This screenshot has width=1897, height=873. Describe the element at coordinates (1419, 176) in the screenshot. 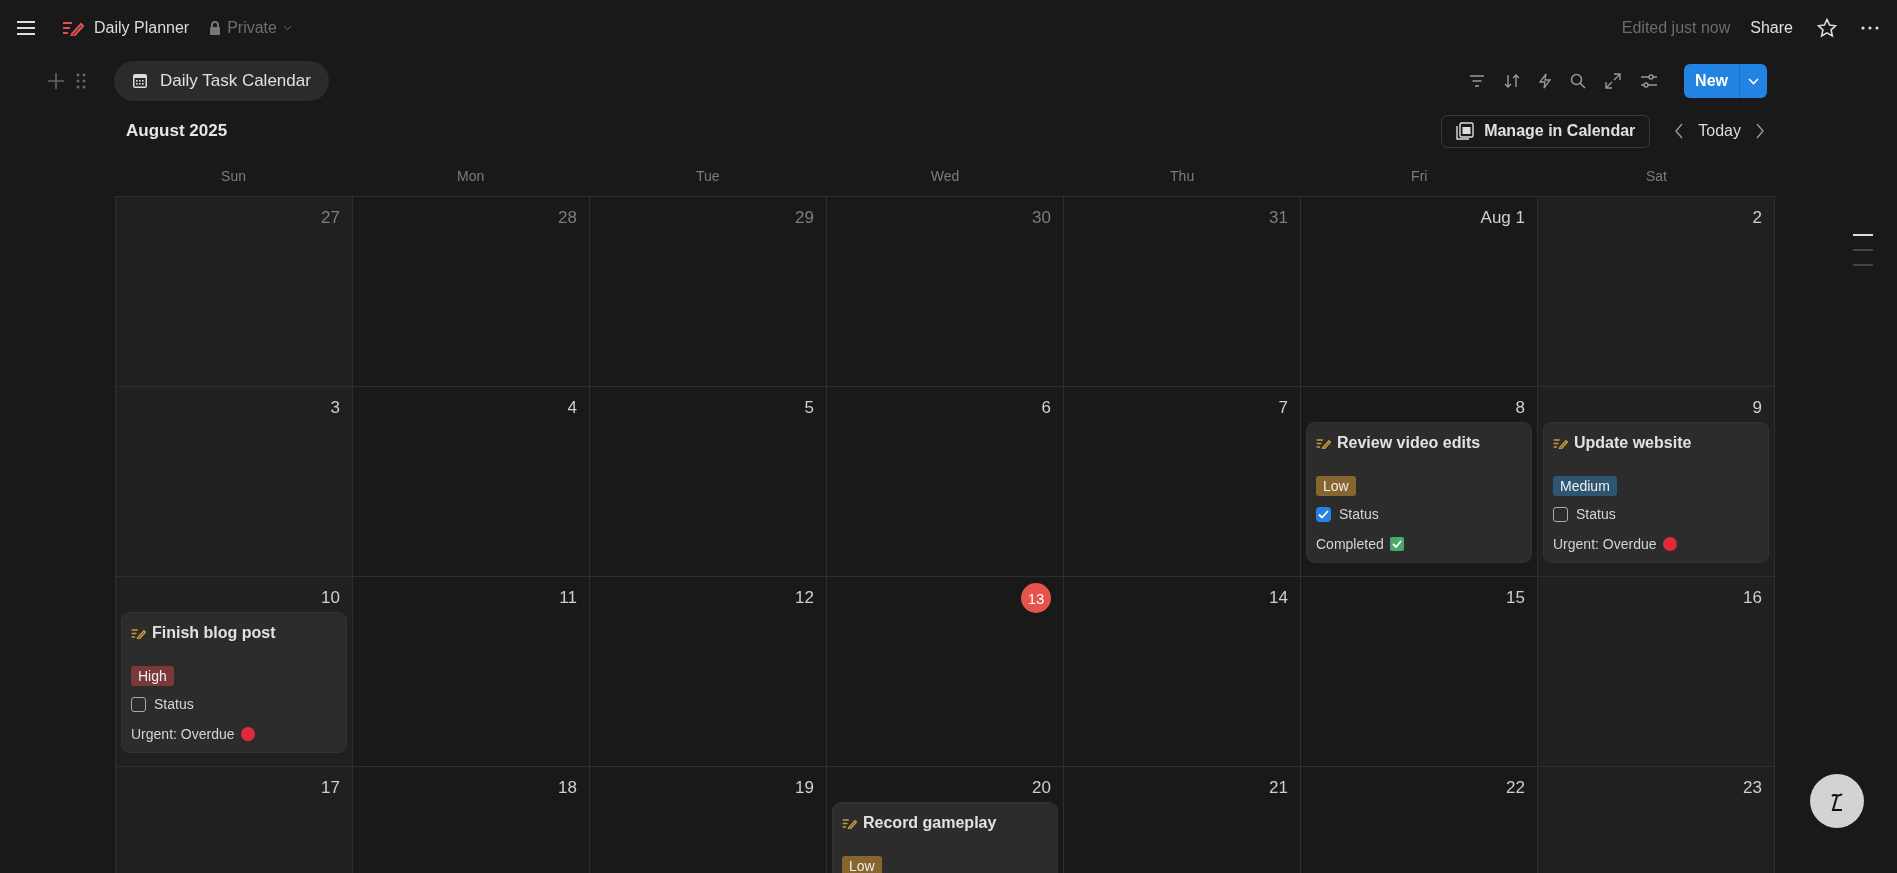

I see `weekday-label: Fri` at that location.